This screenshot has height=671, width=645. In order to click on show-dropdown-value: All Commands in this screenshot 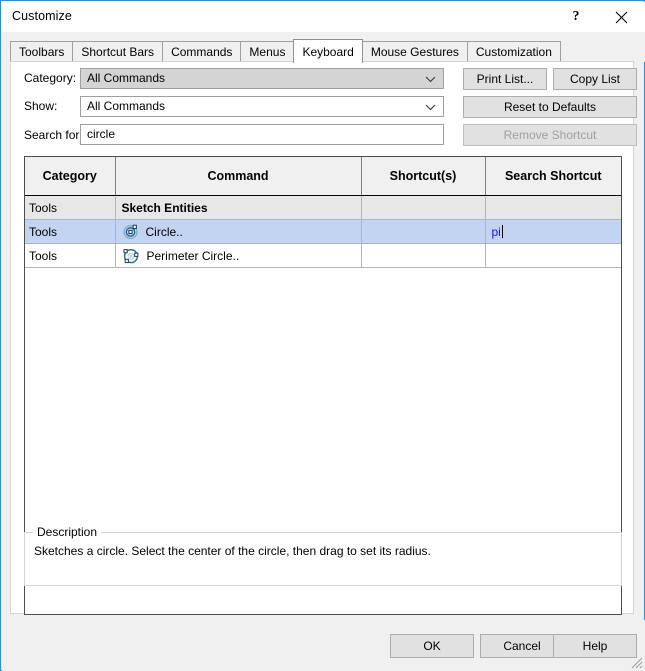, I will do `click(126, 106)`.